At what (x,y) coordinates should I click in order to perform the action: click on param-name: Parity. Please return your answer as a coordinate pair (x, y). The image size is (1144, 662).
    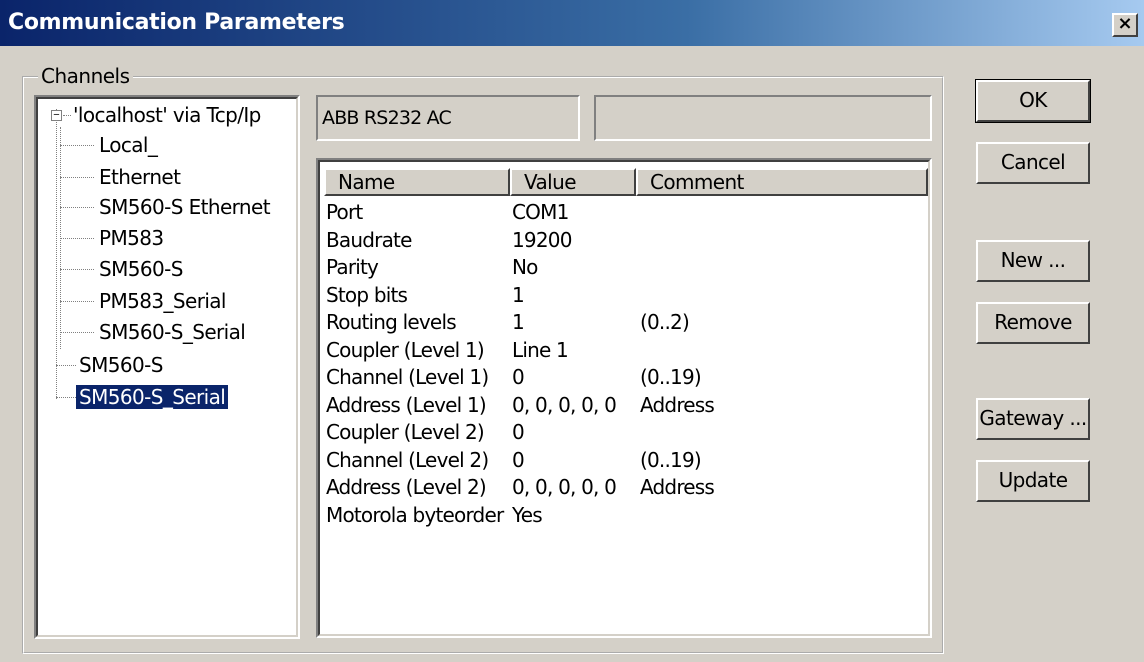
    Looking at the image, I should click on (352, 267).